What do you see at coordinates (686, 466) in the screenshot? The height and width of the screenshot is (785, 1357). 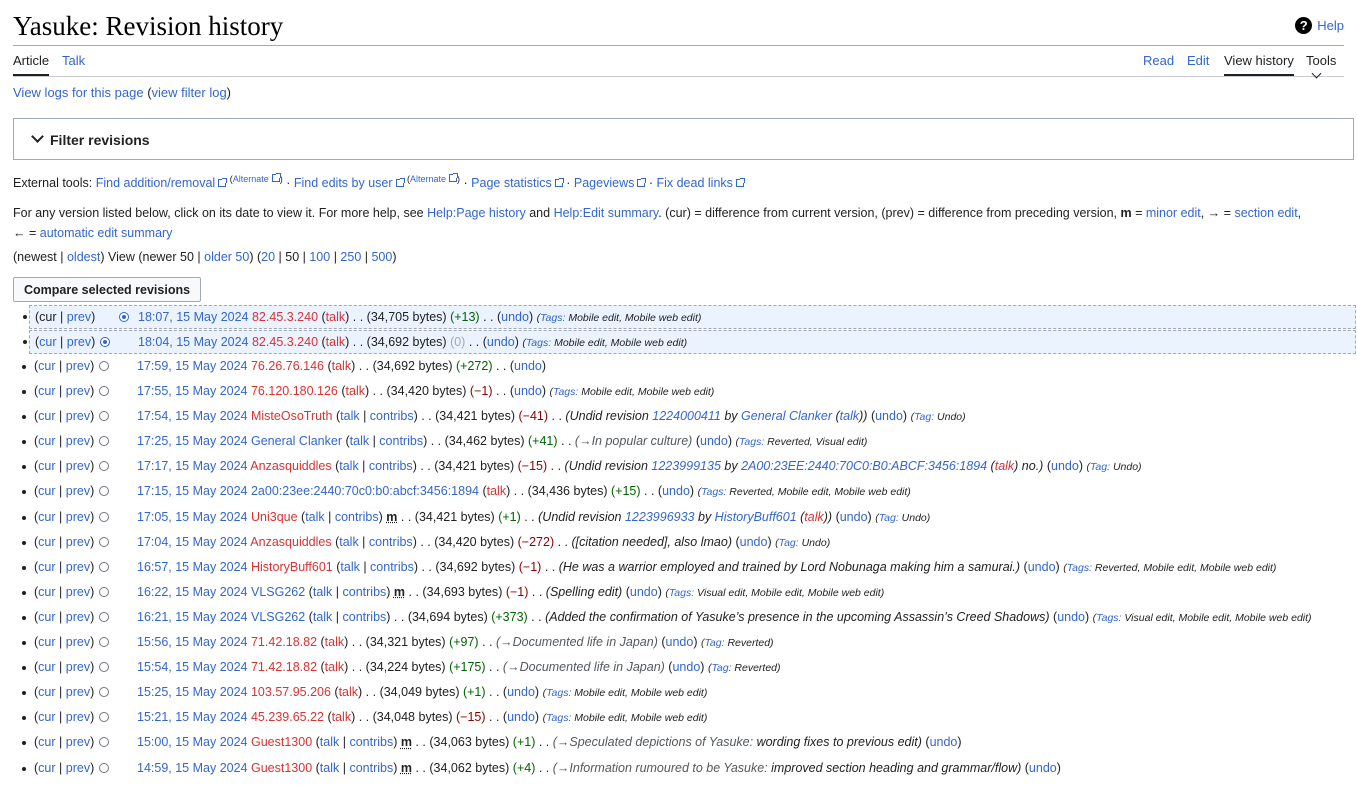 I see `summary-link: 1223999135` at bounding box center [686, 466].